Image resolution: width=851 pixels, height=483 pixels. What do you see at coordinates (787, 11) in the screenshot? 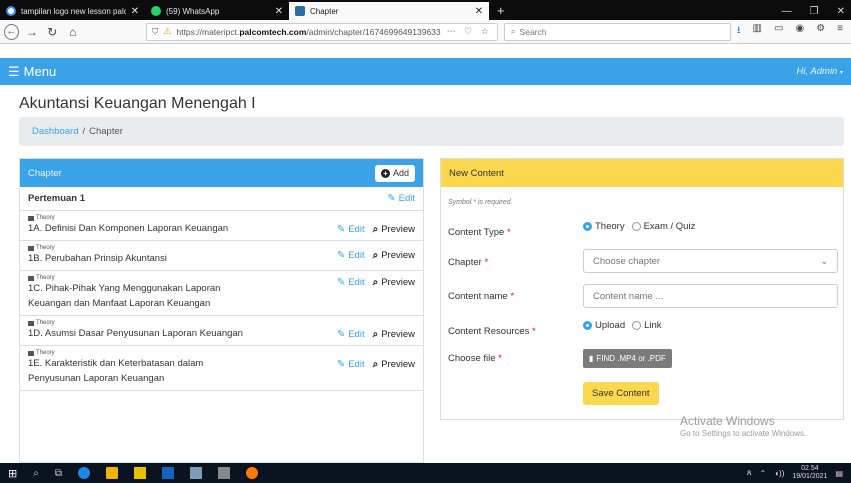
I see `minimize-icon: —` at bounding box center [787, 11].